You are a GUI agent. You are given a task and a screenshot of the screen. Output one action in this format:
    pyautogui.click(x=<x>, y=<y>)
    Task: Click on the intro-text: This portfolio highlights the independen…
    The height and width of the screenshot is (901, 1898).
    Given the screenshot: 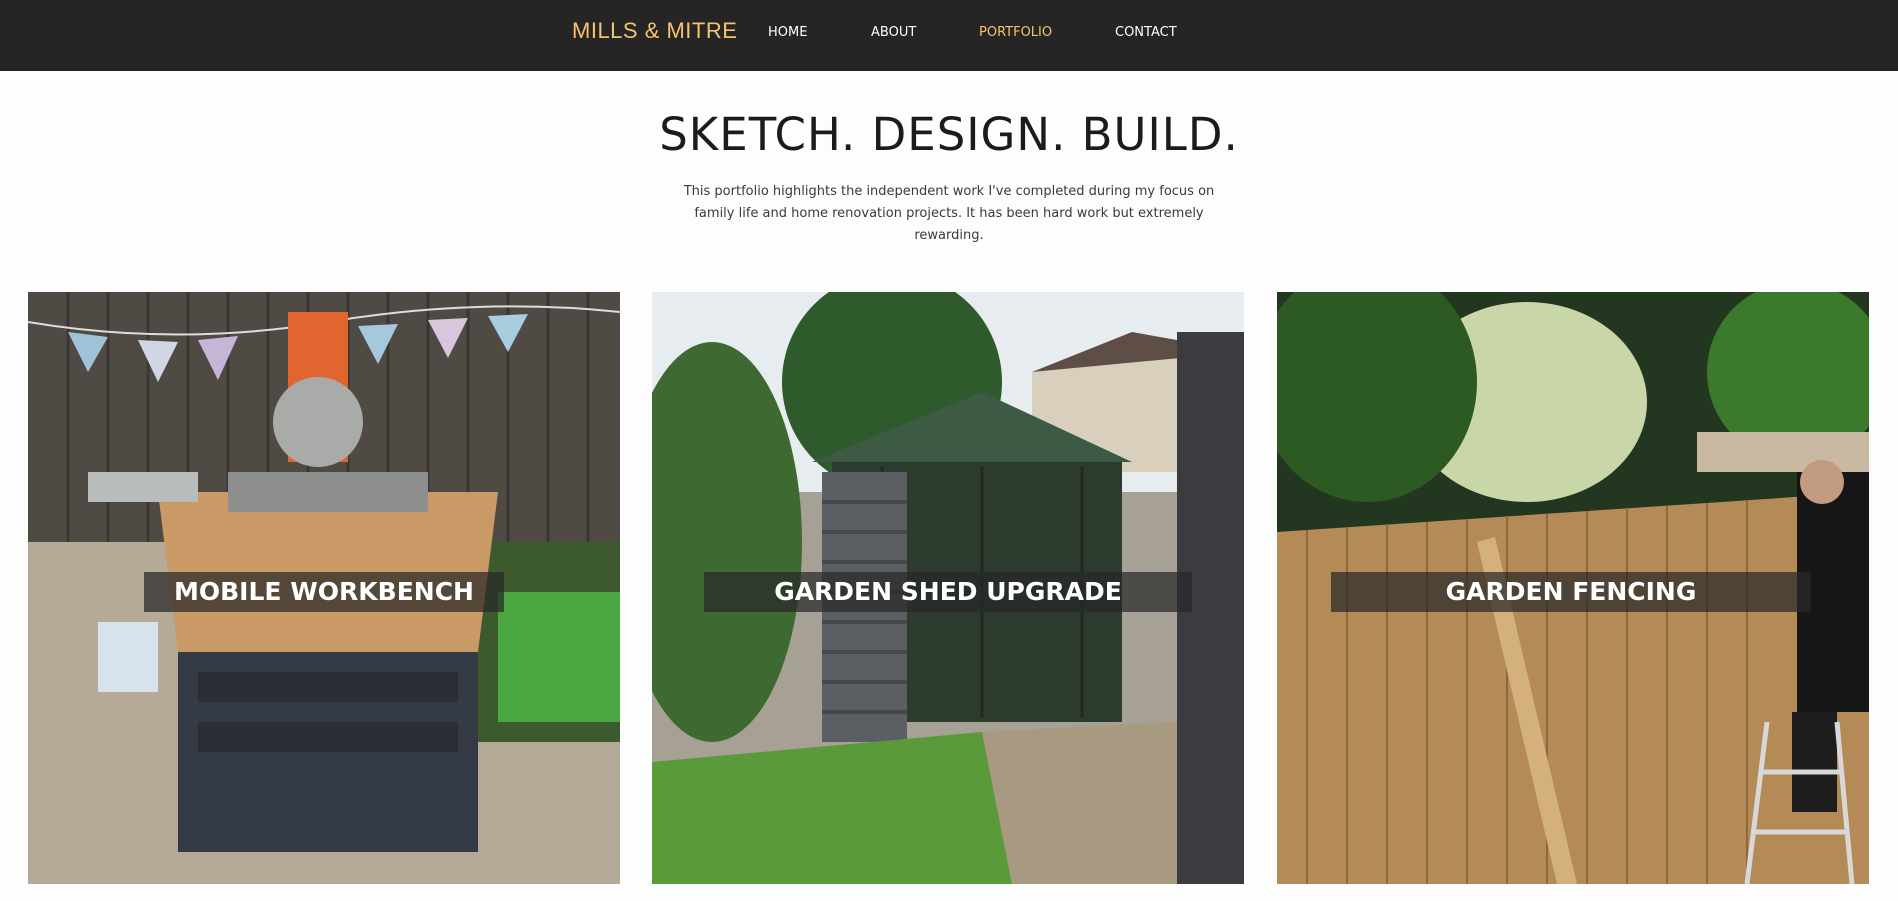 What is the action you would take?
    pyautogui.click(x=949, y=213)
    